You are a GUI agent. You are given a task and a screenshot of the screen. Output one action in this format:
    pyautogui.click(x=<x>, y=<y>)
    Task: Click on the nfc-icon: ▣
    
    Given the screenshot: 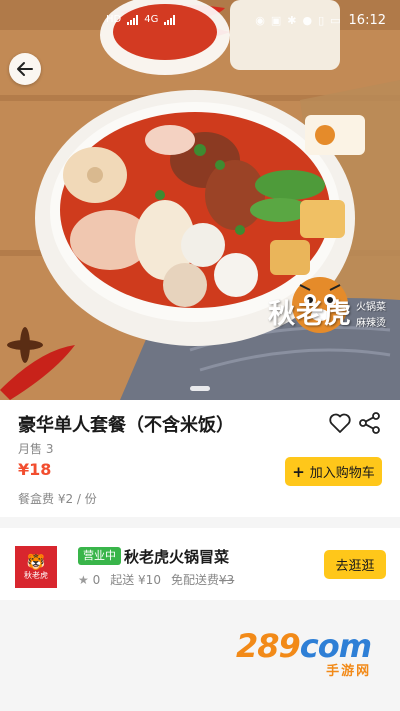 What is the action you would take?
    pyautogui.click(x=276, y=20)
    